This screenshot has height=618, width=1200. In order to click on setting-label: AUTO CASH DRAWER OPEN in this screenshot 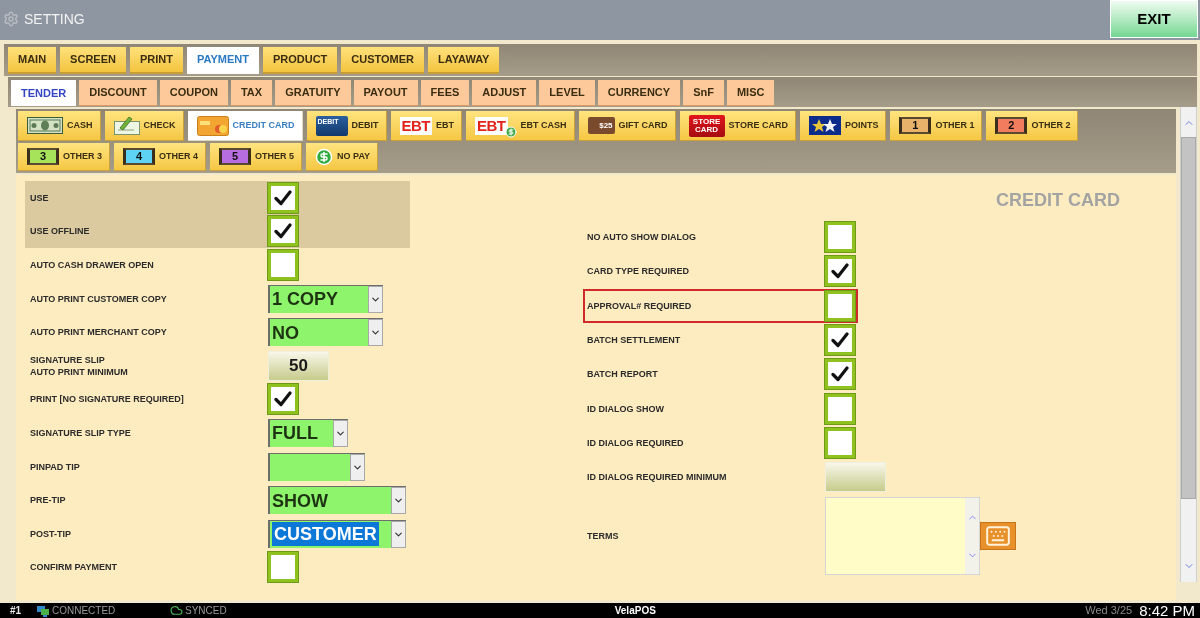, I will do `click(92, 265)`.